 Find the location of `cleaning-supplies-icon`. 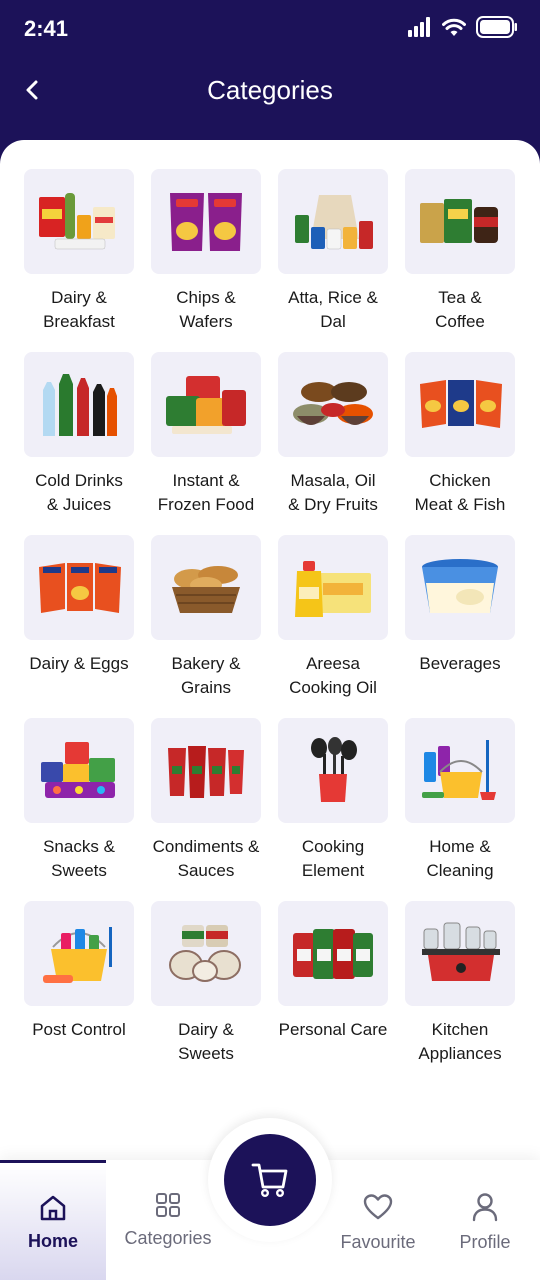

cleaning-supplies-icon is located at coordinates (77, 954).